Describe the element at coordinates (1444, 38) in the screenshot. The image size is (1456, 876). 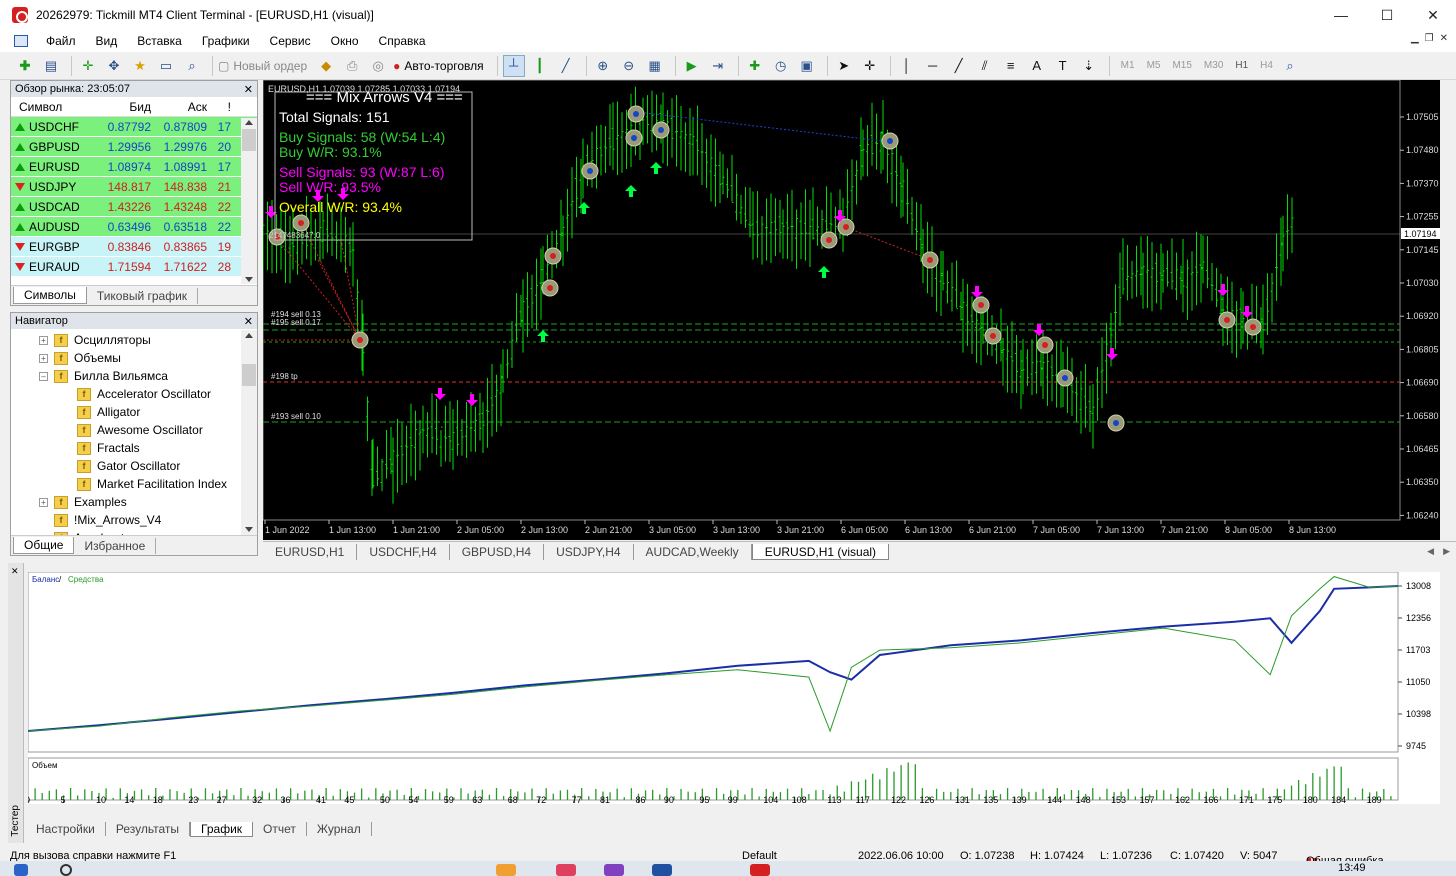
I see `mdi-close-button: ✕` at that location.